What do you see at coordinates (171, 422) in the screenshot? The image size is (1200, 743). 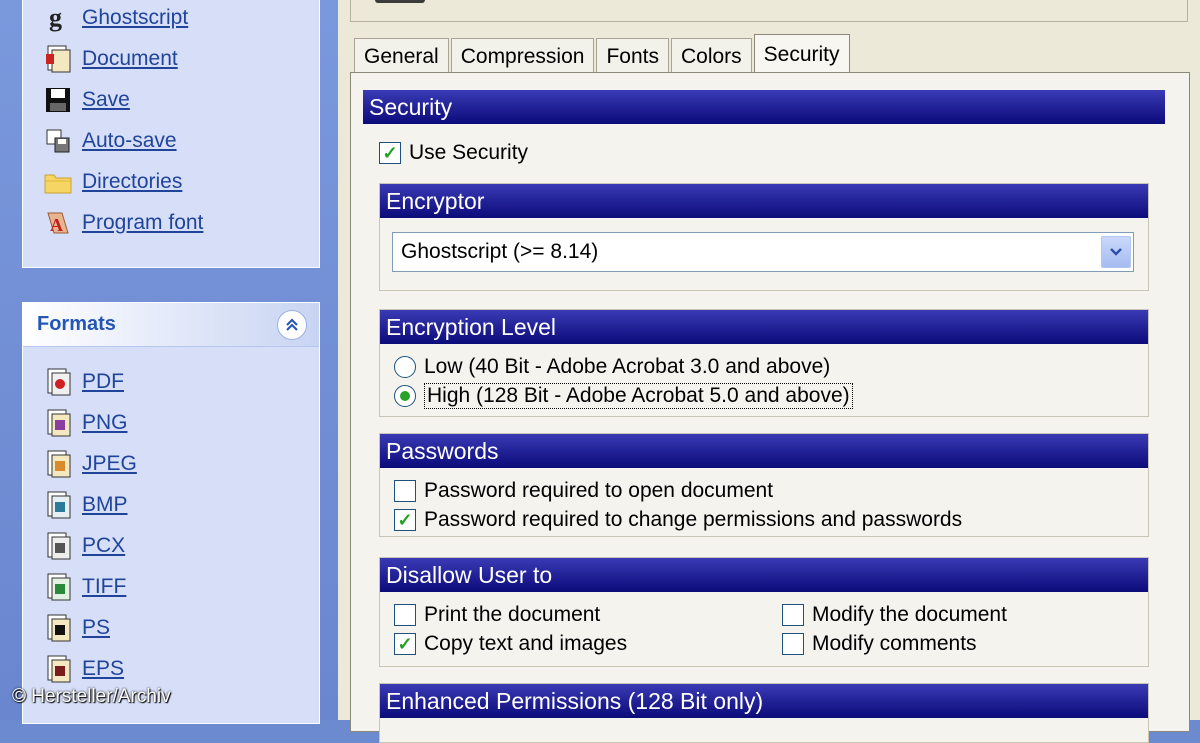 I see `sidebar-item-png: PNG` at bounding box center [171, 422].